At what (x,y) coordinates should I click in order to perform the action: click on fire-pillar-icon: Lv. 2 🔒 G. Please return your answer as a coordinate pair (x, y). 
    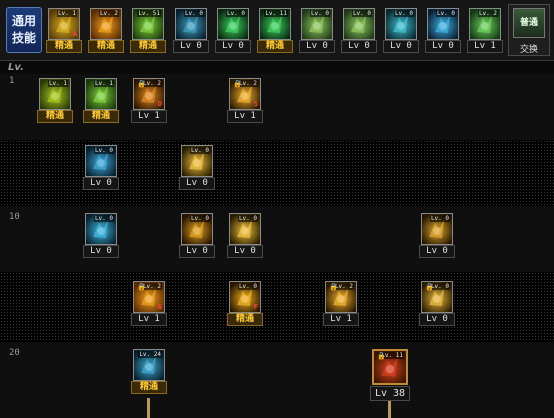
    Looking at the image, I should click on (149, 297).